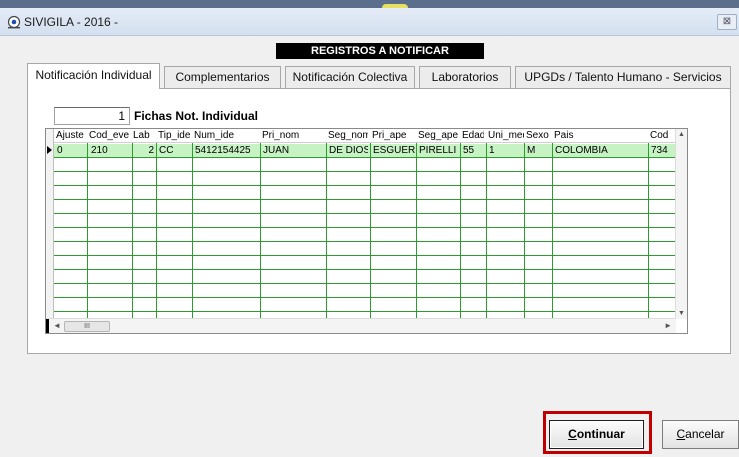 The image size is (739, 457). Describe the element at coordinates (144, 150) in the screenshot. I see `cell-lab: 2` at that location.